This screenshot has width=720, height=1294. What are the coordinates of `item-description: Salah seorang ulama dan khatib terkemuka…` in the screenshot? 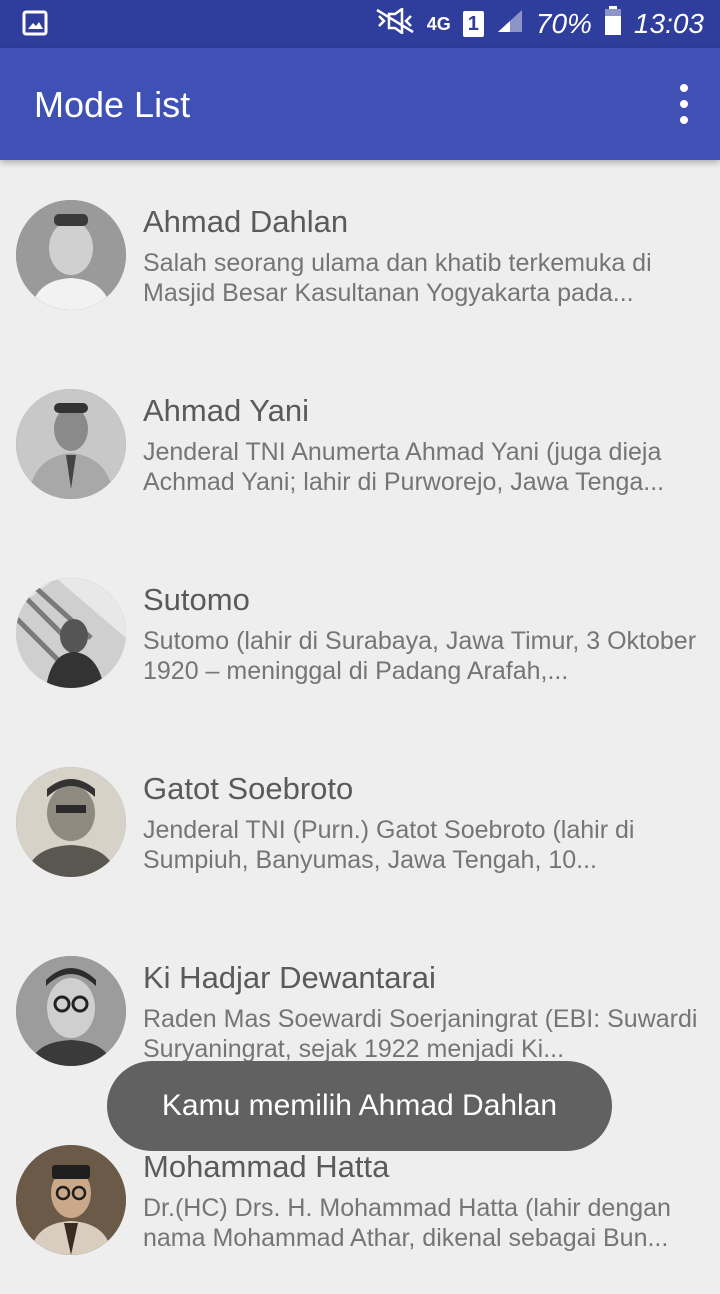 It's located at (397, 278).